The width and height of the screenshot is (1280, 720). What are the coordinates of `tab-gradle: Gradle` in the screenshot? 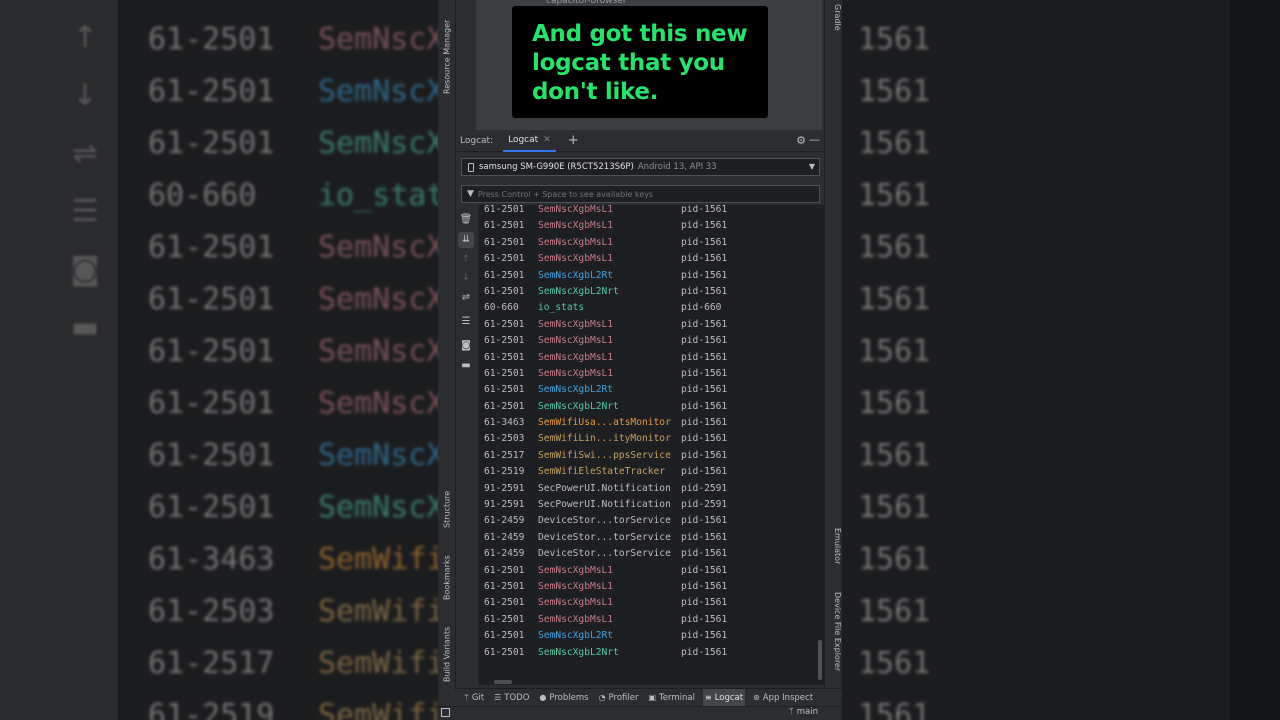 It's located at (834, 17).